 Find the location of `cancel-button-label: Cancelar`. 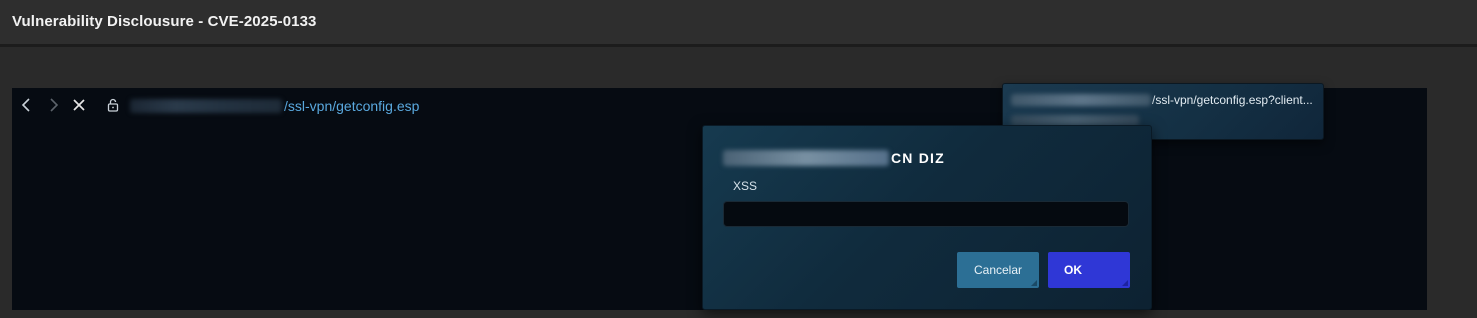

cancel-button-label: Cancelar is located at coordinates (998, 270).